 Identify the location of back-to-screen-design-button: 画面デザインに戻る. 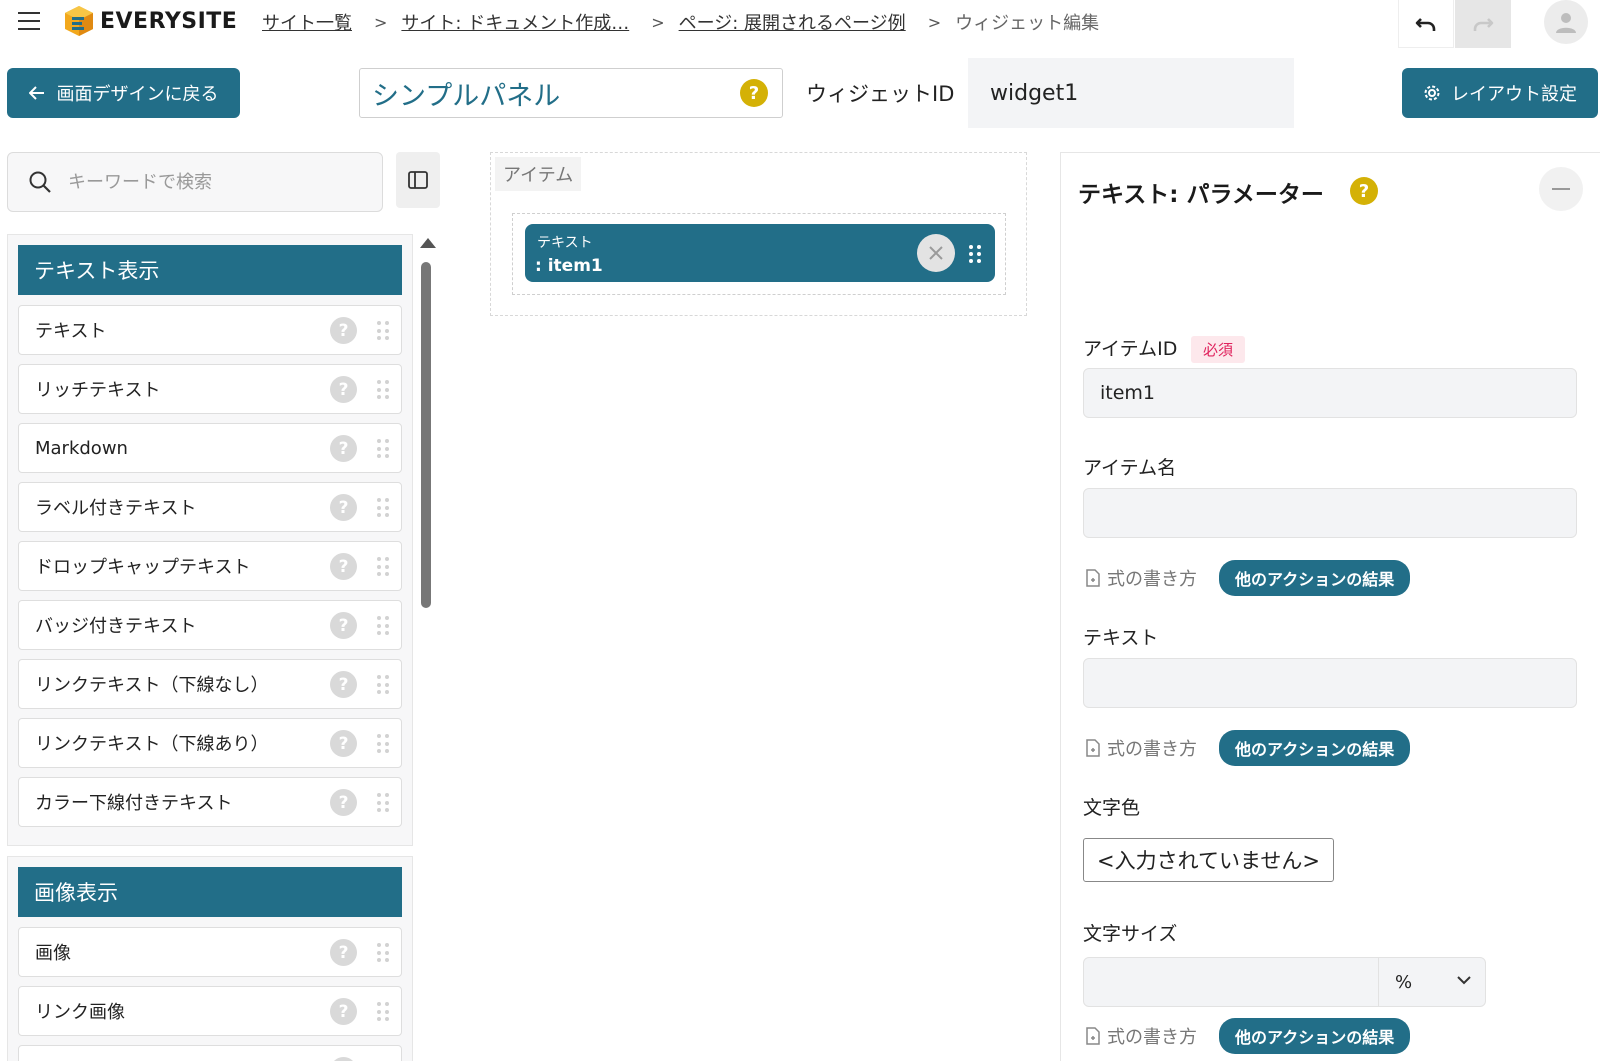
(123, 93).